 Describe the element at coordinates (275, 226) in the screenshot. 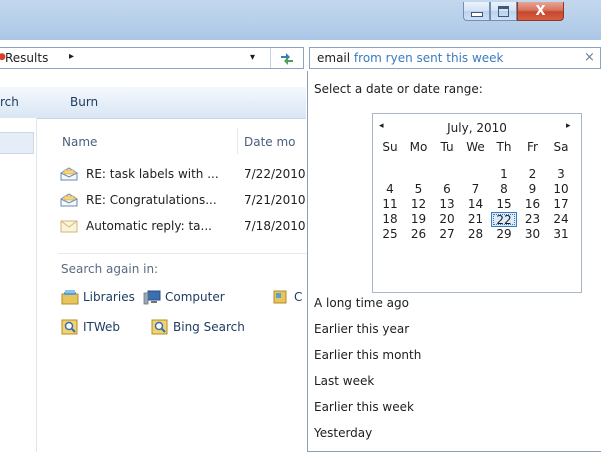

I see `file-date: 7/18/2010` at that location.